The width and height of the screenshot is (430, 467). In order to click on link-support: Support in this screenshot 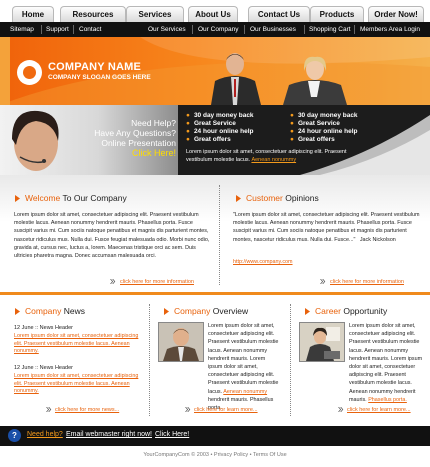, I will do `click(57, 29)`.